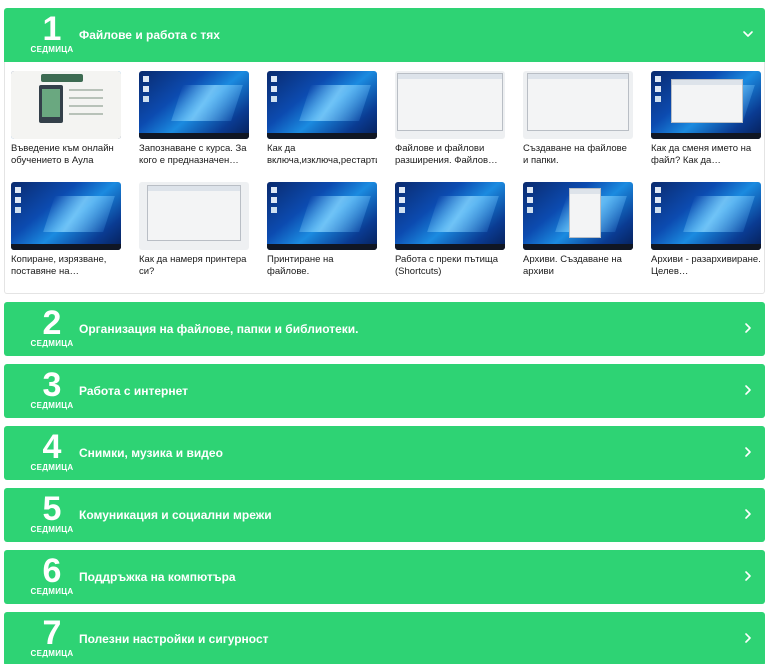 The image size is (768, 664). Describe the element at coordinates (322, 266) in the screenshot. I see `lesson-title: Принтиране на файлове.` at that location.